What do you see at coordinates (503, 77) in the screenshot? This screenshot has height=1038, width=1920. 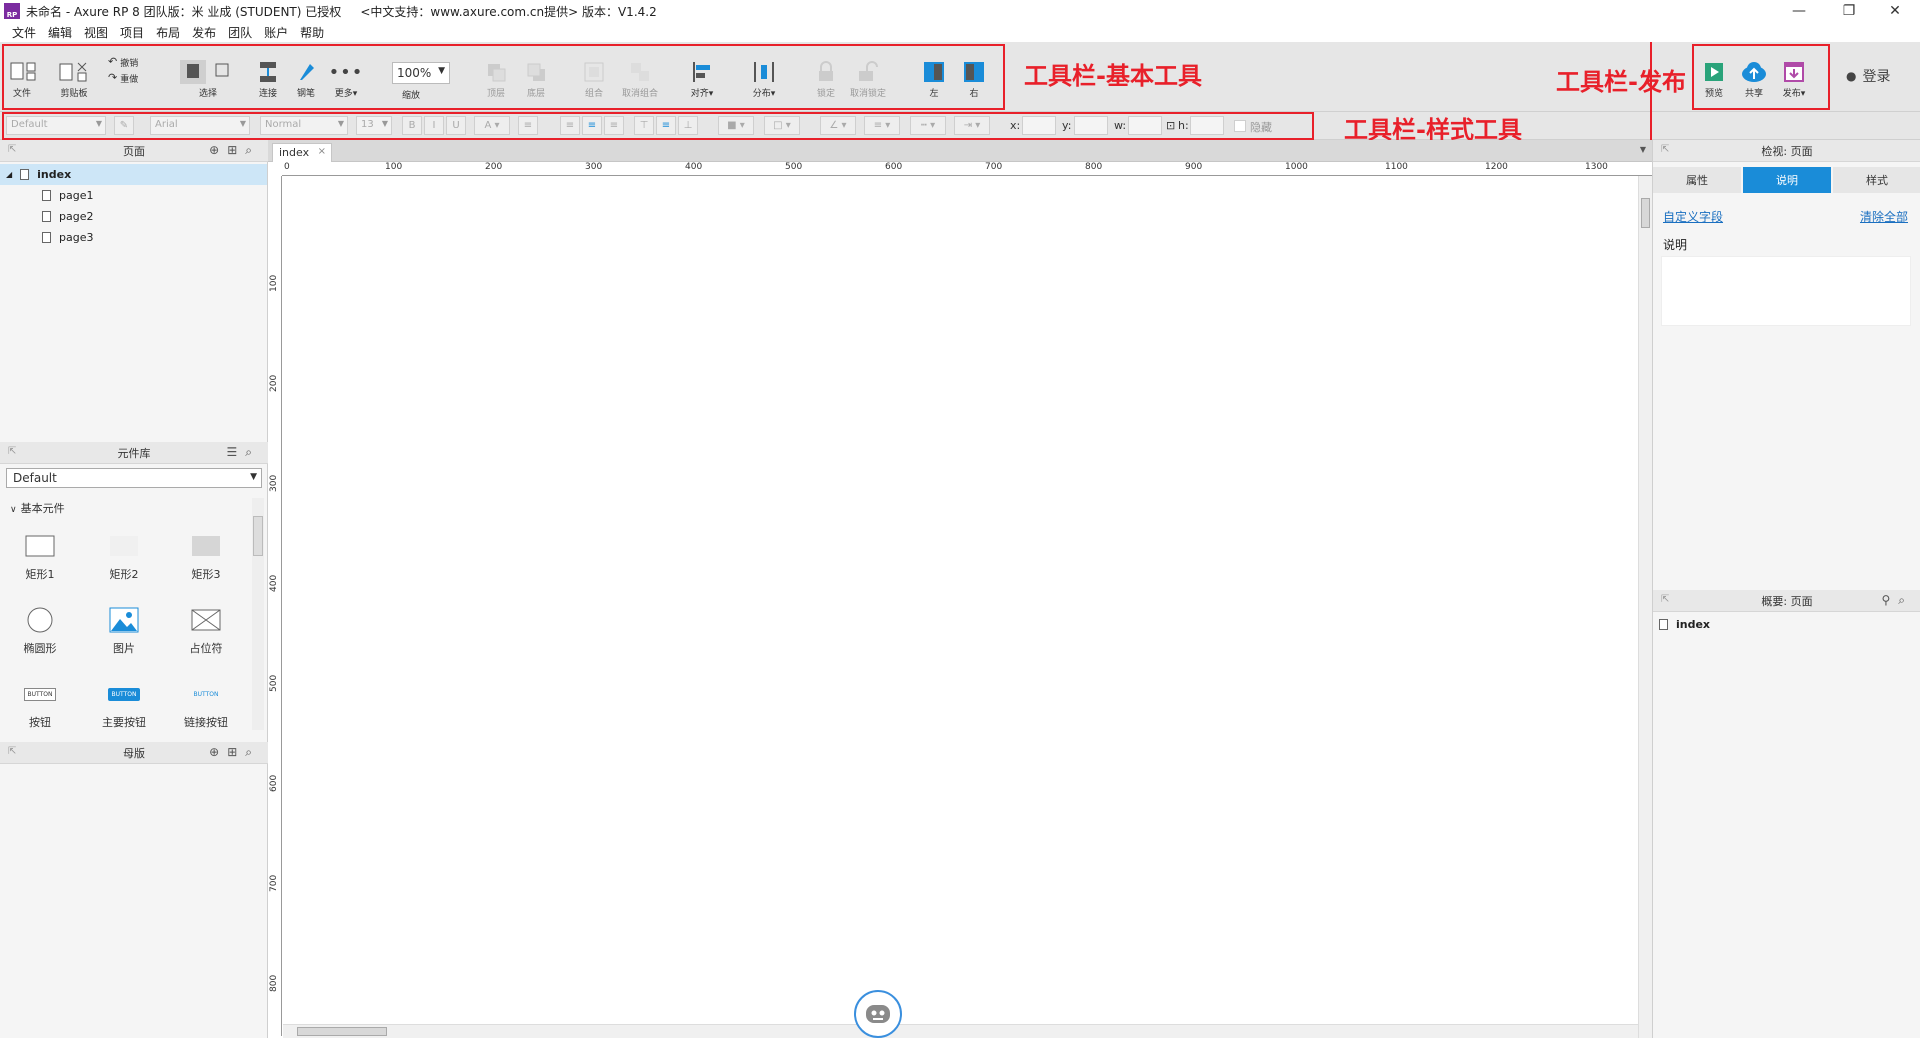 I see `annotation-basic-box` at bounding box center [503, 77].